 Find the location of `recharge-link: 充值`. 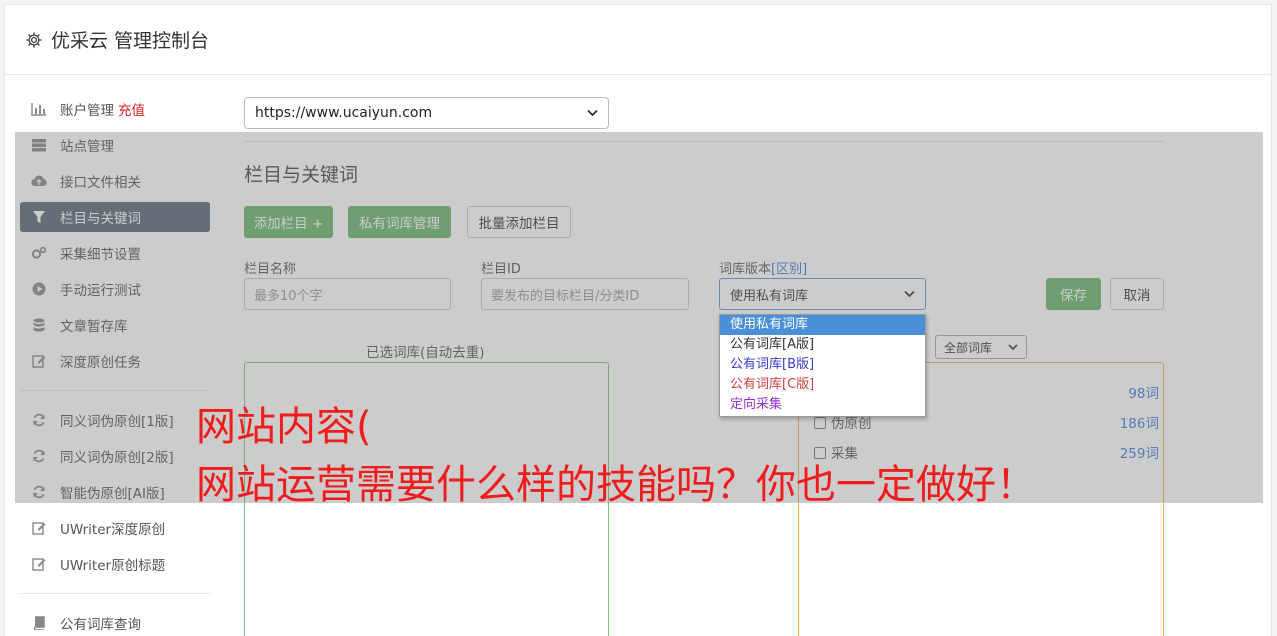

recharge-link: 充值 is located at coordinates (131, 109).